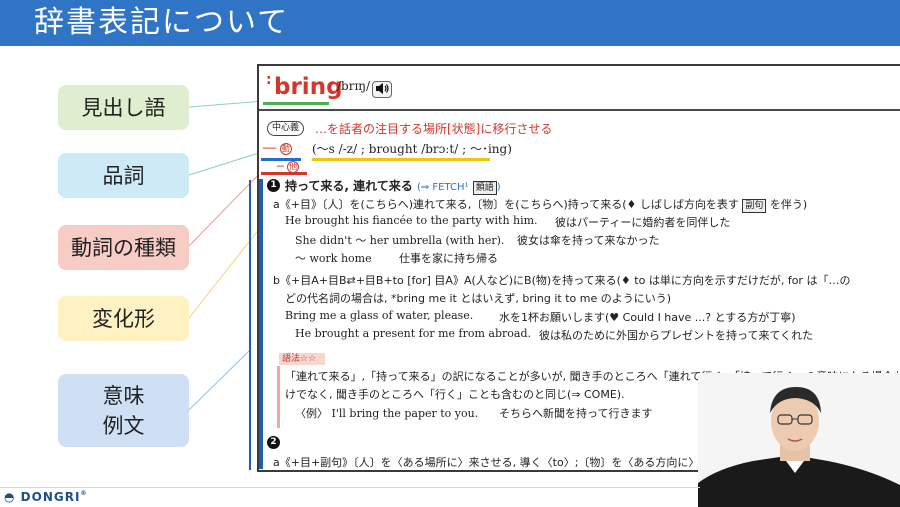 The width and height of the screenshot is (900, 507). I want to click on example-5-ja: 彼は私のために外国からプレゼントを持って来てくれた, so click(676, 335).